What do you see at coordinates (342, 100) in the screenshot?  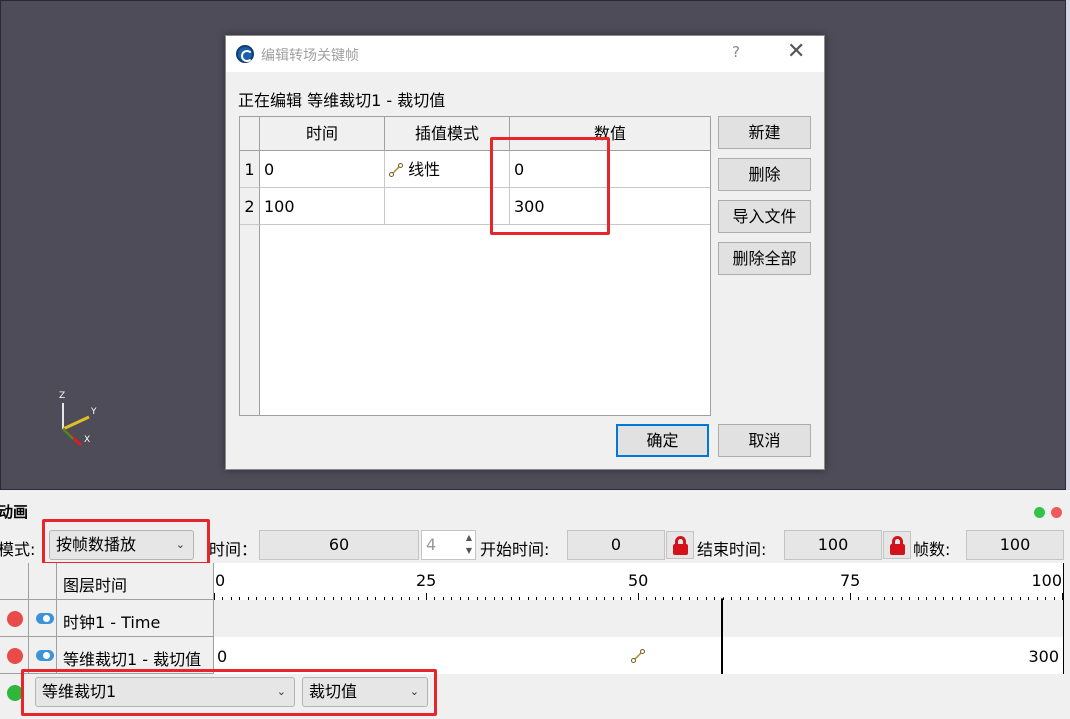 I see `editing-label: 正在编辑 等维裁切1 - 裁切值` at bounding box center [342, 100].